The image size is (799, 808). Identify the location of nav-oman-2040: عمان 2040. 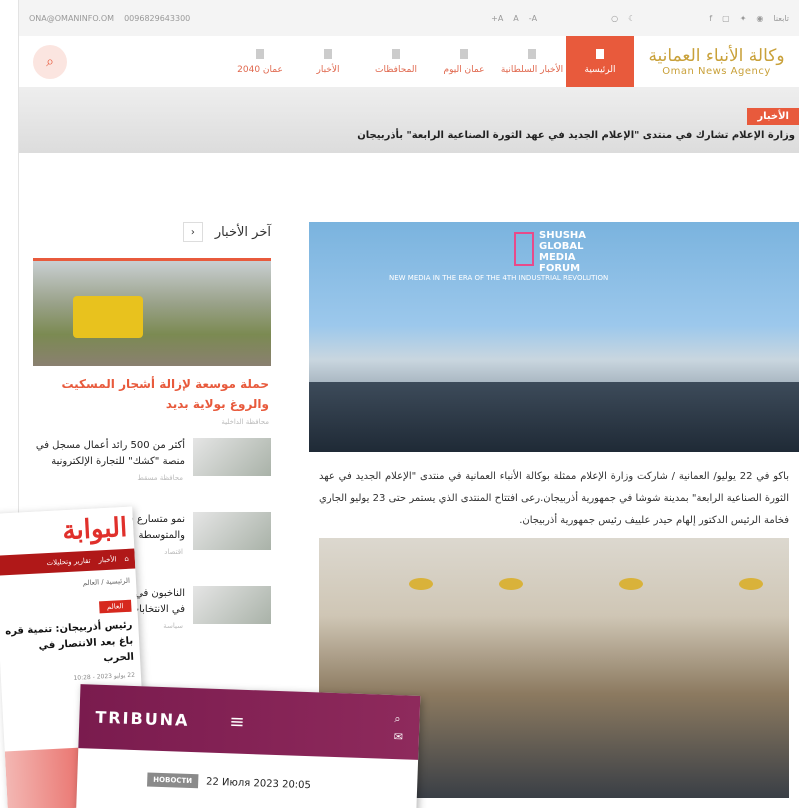
(260, 61).